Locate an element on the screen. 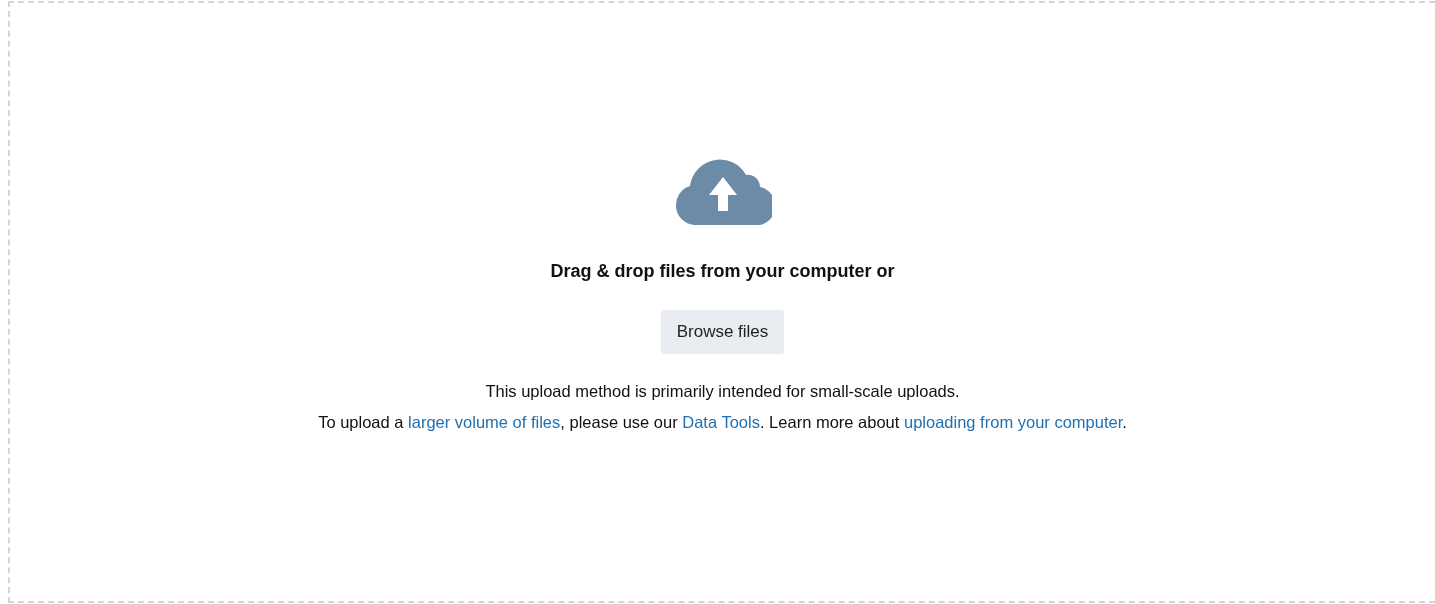 This screenshot has height=604, width=1435. note-link: Data Tools is located at coordinates (721, 422).